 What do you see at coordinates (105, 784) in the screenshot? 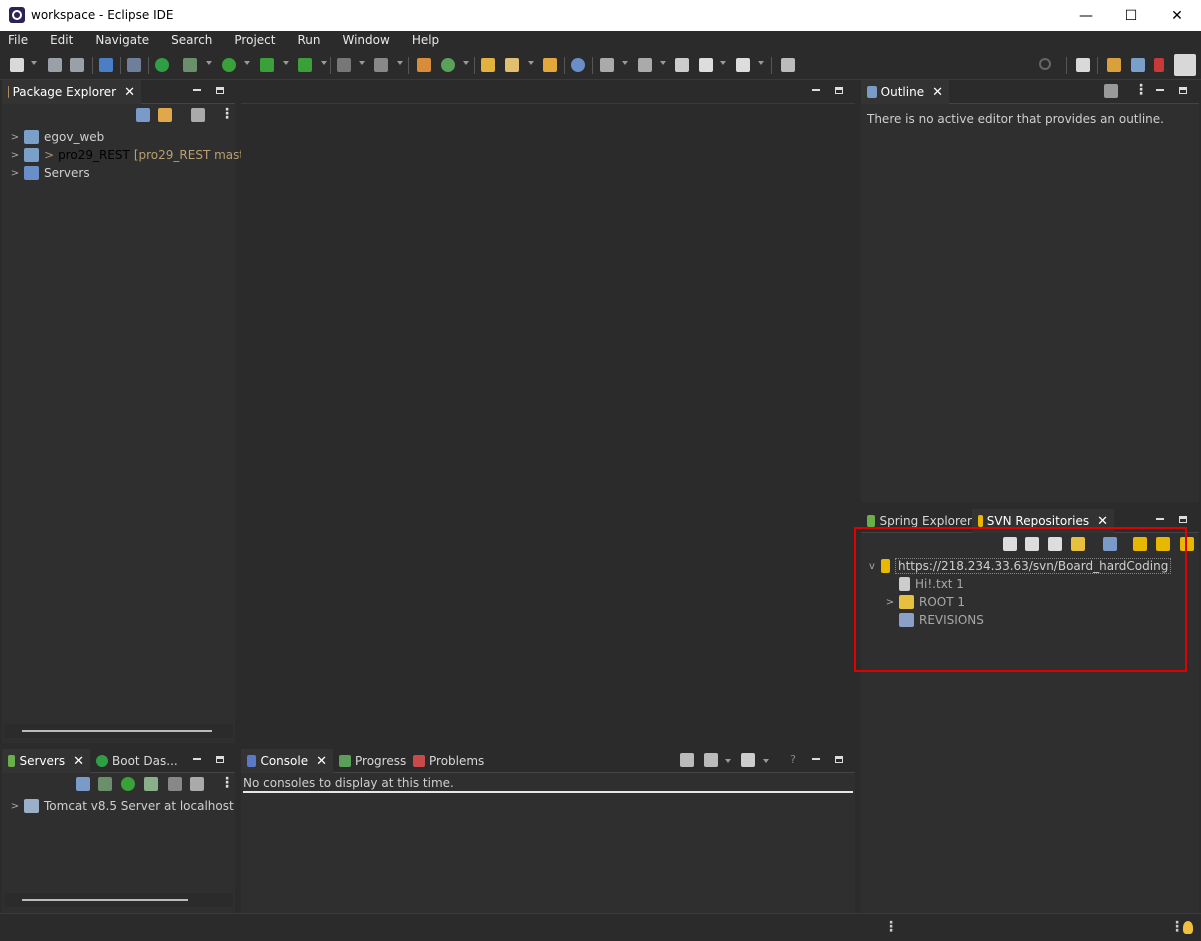
I see `debug-server-icon` at bounding box center [105, 784].